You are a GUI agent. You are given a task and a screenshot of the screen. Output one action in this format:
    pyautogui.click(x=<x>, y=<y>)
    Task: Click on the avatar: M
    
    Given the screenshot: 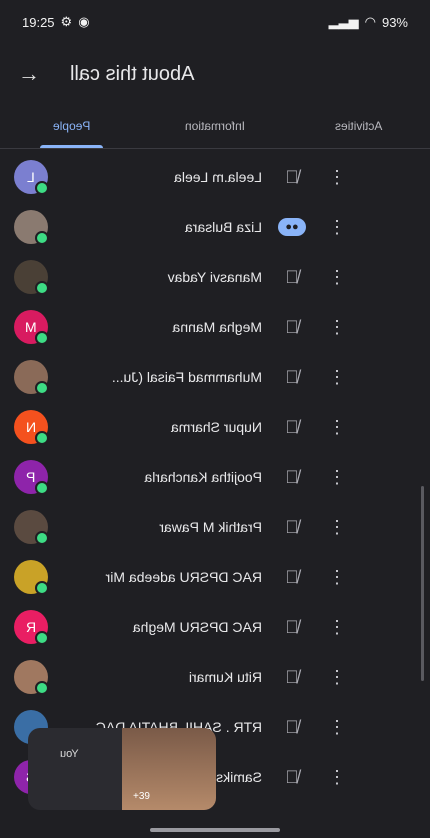 What is the action you would take?
    pyautogui.click(x=31, y=327)
    